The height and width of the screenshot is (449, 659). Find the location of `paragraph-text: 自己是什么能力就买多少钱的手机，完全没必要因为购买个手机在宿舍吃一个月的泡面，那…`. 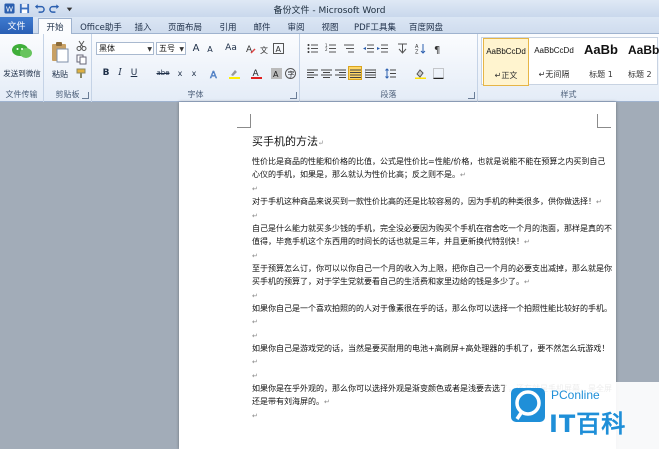

paragraph-text: 自己是什么能力就买多少钱的手机，完全没必要因为购买个手机在宿舍吃一个月的泡面，那… is located at coordinates (432, 235).